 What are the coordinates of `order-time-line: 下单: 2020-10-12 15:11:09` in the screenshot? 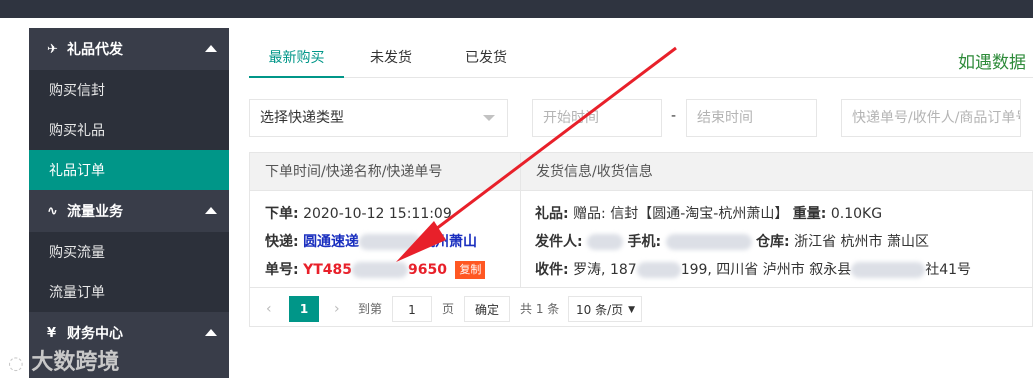 It's located at (358, 213).